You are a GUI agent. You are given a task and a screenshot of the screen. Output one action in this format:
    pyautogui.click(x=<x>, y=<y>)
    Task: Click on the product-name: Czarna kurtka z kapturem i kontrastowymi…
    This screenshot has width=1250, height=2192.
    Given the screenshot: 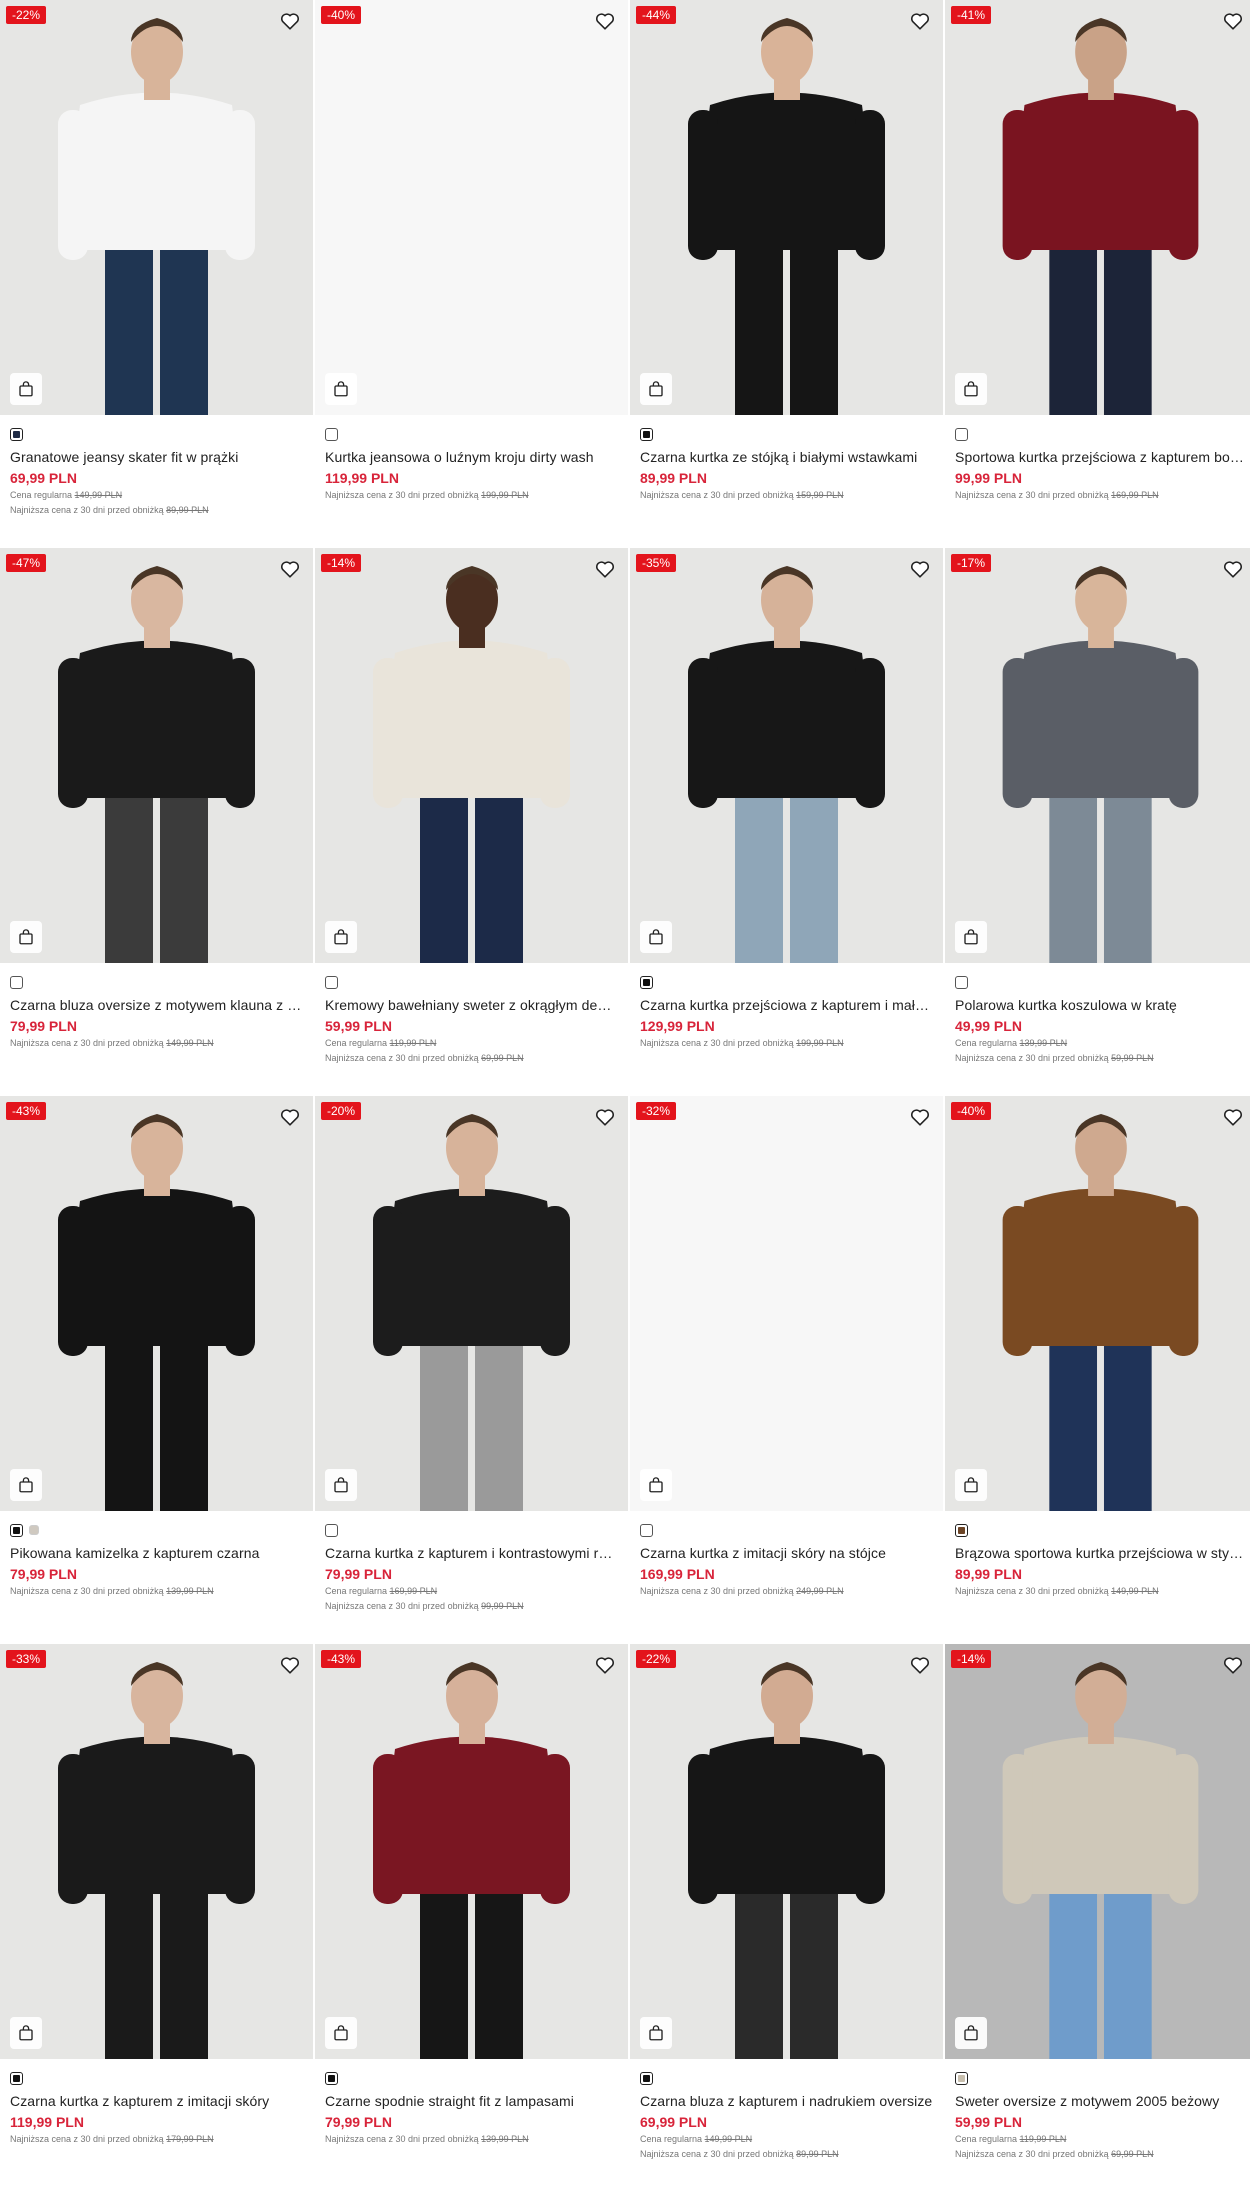 What is the action you would take?
    pyautogui.click(x=471, y=1553)
    